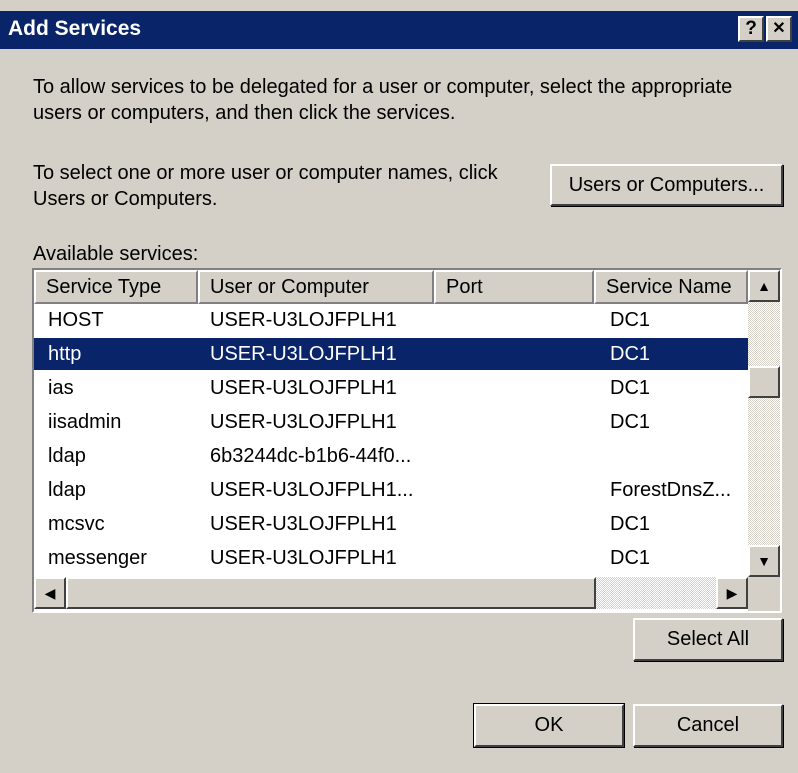  I want to click on scrollbar-corner, so click(764, 594).